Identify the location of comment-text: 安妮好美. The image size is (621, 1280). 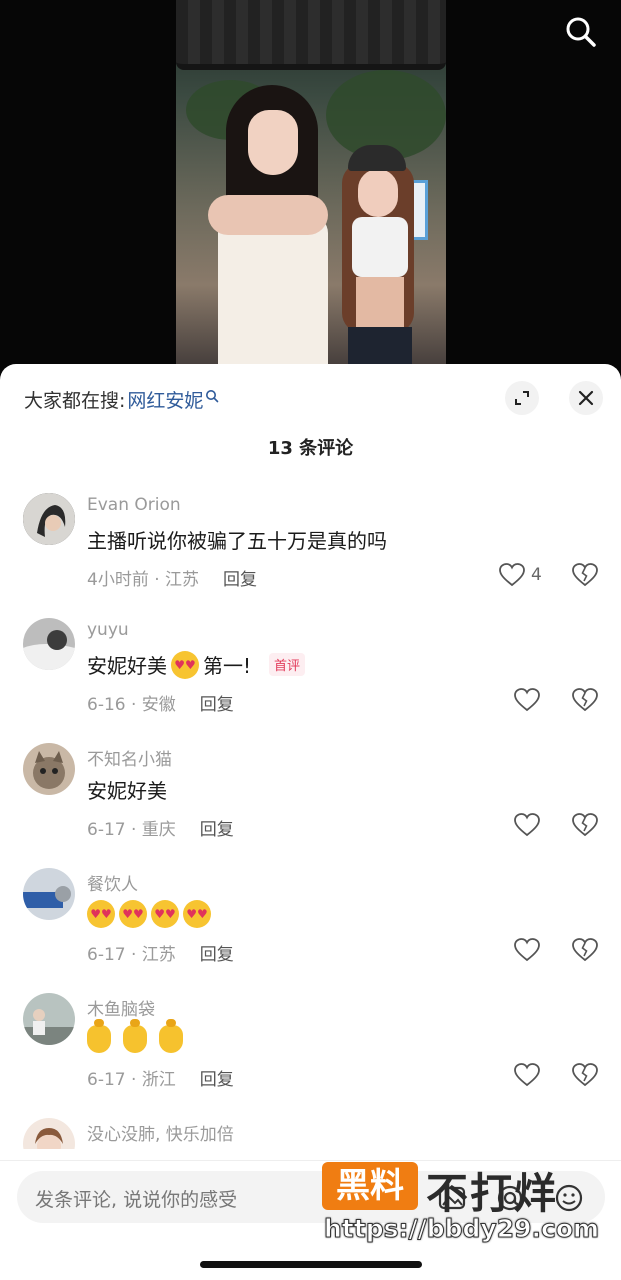
(127, 789).